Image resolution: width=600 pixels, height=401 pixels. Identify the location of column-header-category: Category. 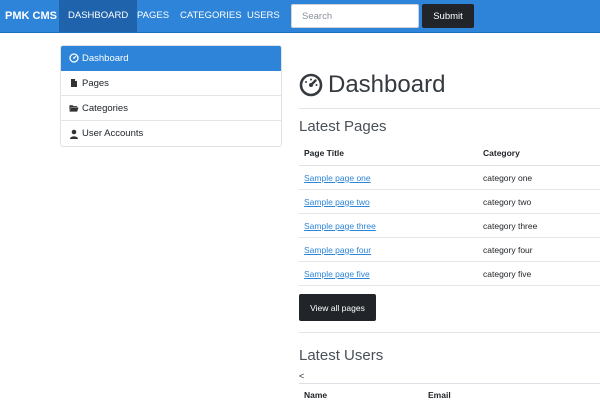
(539, 153).